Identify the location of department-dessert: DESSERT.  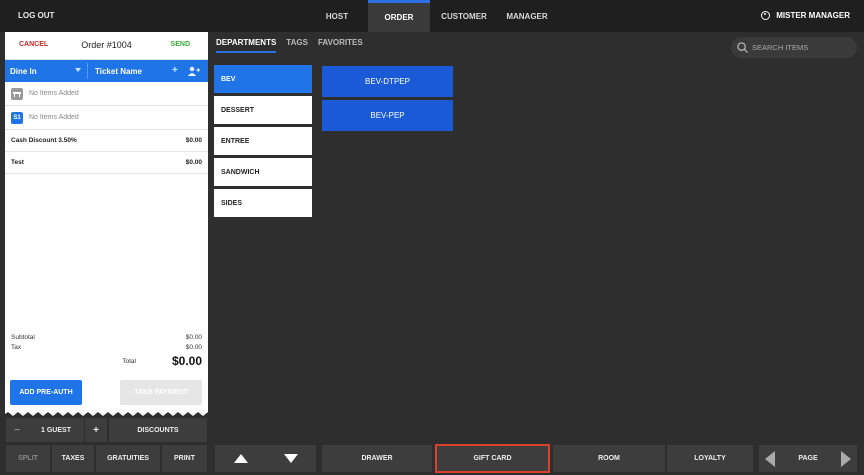
(263, 110).